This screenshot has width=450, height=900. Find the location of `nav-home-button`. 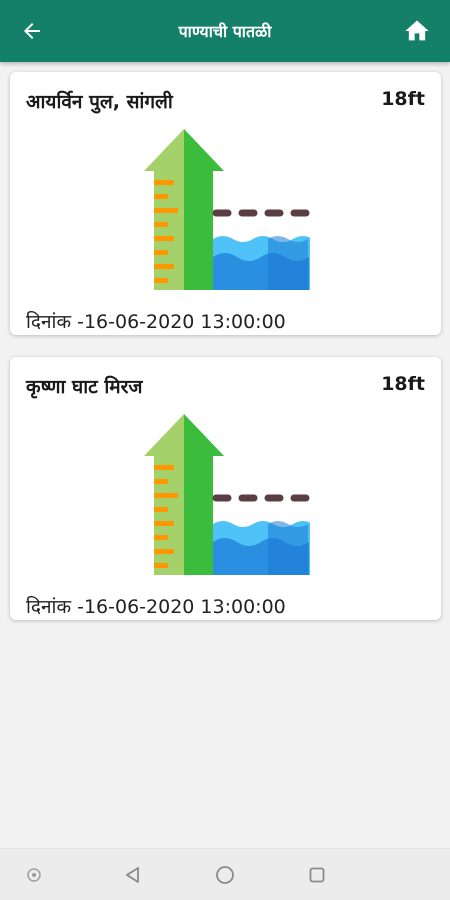

nav-home-button is located at coordinates (225, 875).